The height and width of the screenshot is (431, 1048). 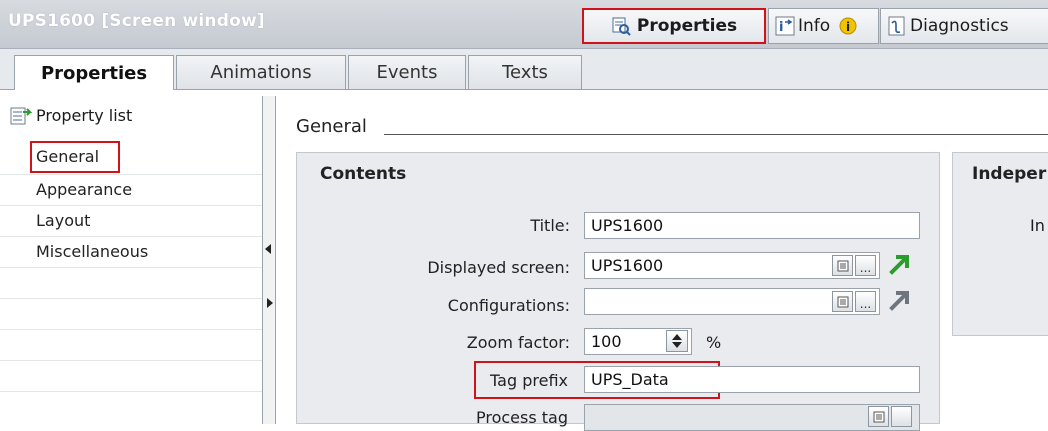 What do you see at coordinates (901, 300) in the screenshot?
I see `go-to-configuration-arrow-icon` at bounding box center [901, 300].